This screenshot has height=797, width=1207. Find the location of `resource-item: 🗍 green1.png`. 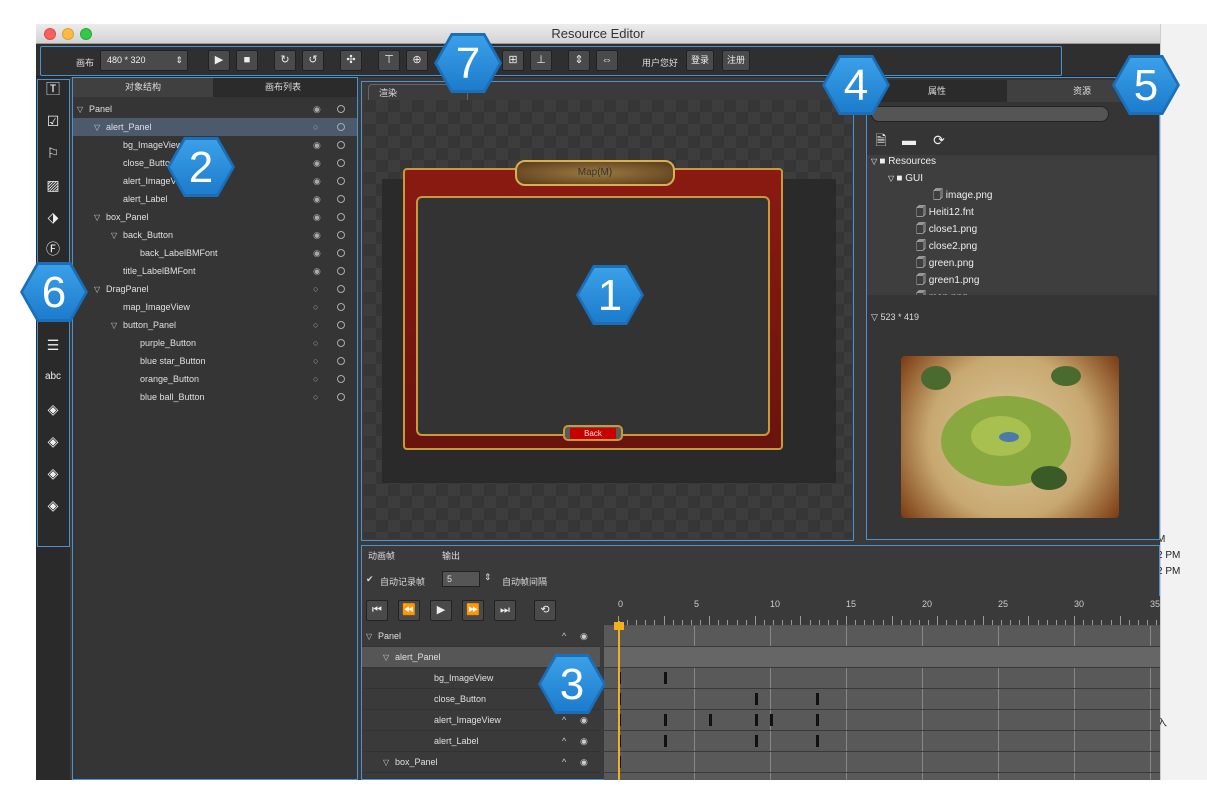

resource-item: 🗍 green1.png is located at coordinates (933, 280).